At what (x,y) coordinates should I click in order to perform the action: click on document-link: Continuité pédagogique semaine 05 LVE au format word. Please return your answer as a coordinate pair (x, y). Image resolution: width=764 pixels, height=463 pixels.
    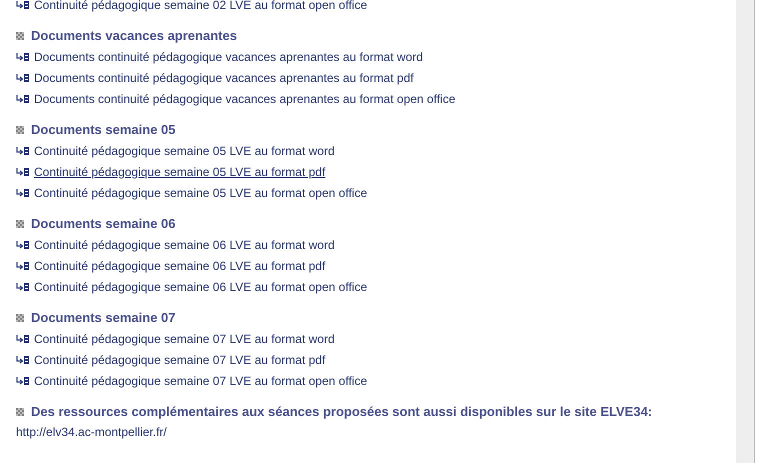
    Looking at the image, I should click on (184, 151).